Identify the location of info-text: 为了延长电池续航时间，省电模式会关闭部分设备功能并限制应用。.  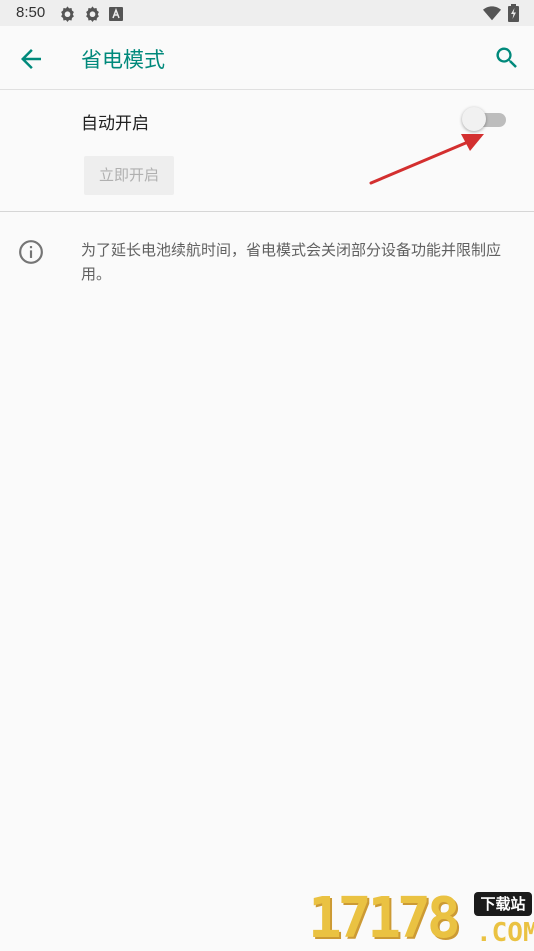
(291, 262).